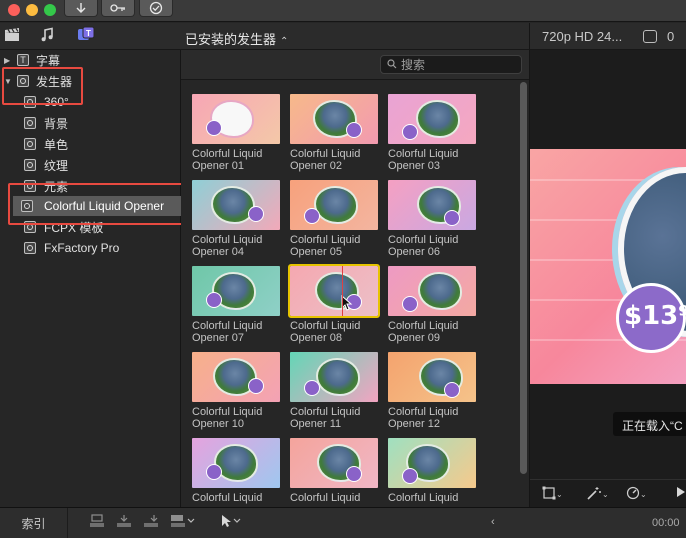 This screenshot has height=538, width=686. I want to click on tile-label-line2: Opener 11, so click(316, 424).